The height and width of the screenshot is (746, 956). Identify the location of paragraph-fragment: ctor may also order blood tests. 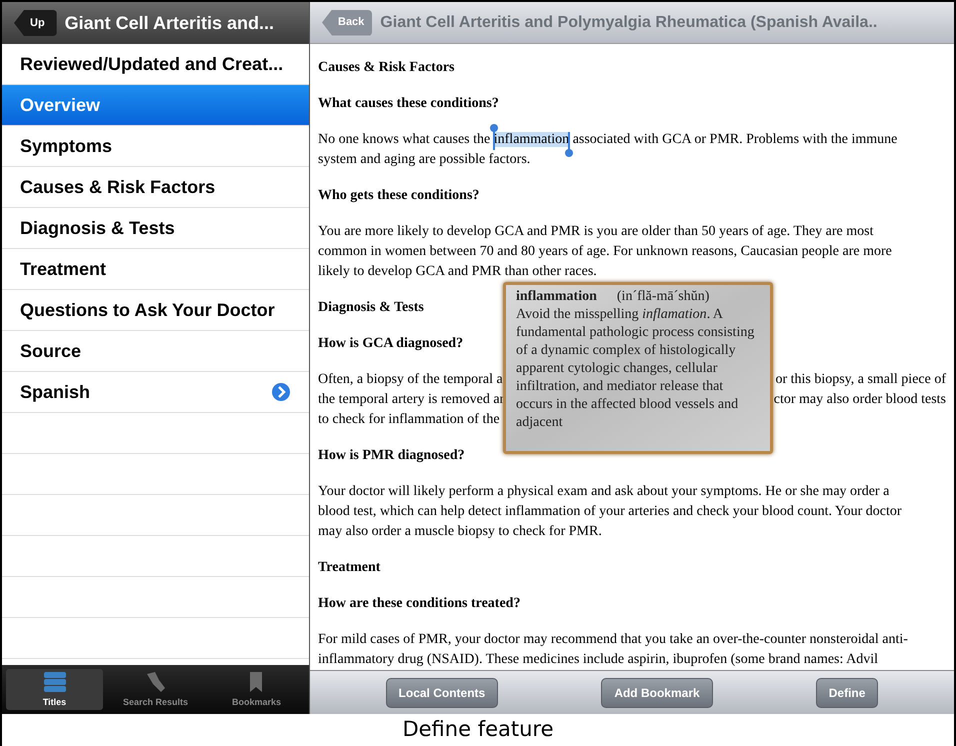
(860, 400).